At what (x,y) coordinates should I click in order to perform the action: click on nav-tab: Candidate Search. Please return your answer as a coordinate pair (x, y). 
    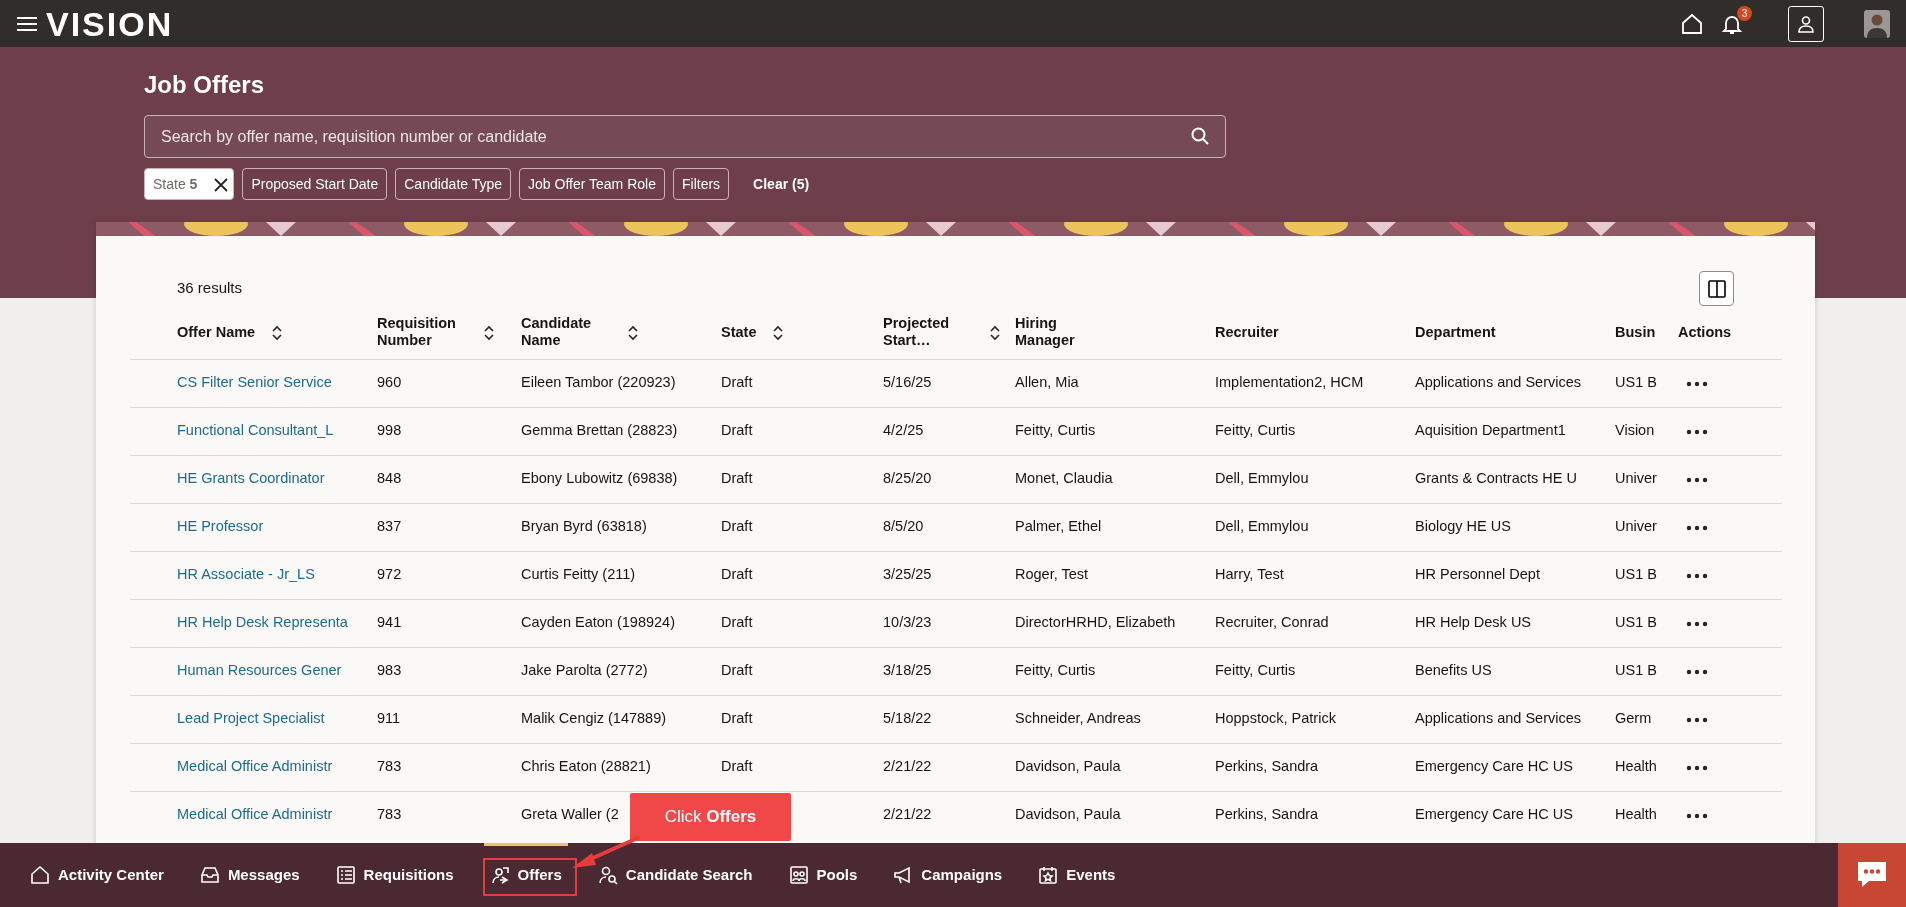
    Looking at the image, I should click on (675, 875).